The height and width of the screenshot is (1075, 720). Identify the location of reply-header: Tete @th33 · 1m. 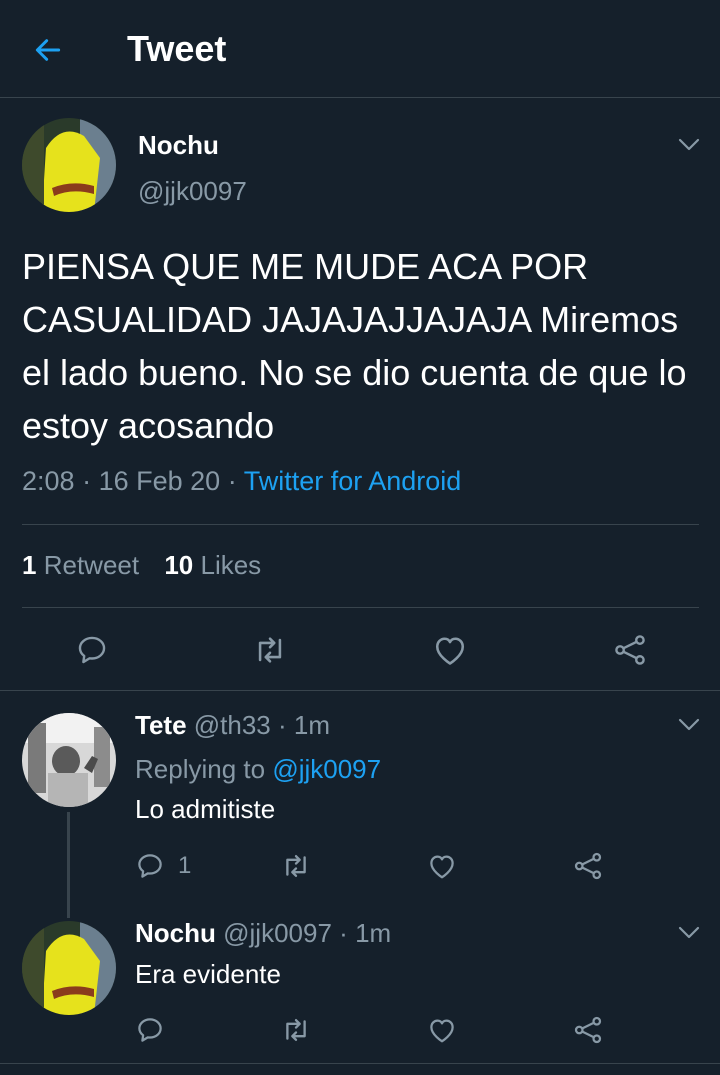
(232, 725).